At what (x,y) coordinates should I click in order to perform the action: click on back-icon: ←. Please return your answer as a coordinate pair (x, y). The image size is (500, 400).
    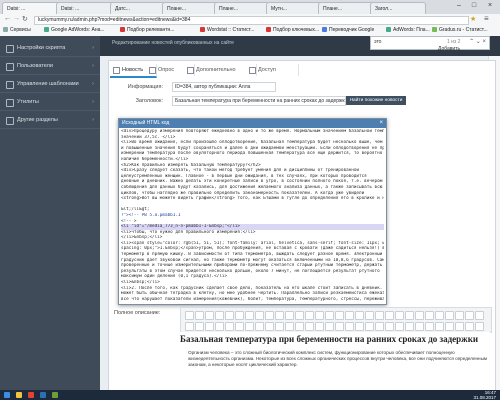
    Looking at the image, I should click on (7, 18).